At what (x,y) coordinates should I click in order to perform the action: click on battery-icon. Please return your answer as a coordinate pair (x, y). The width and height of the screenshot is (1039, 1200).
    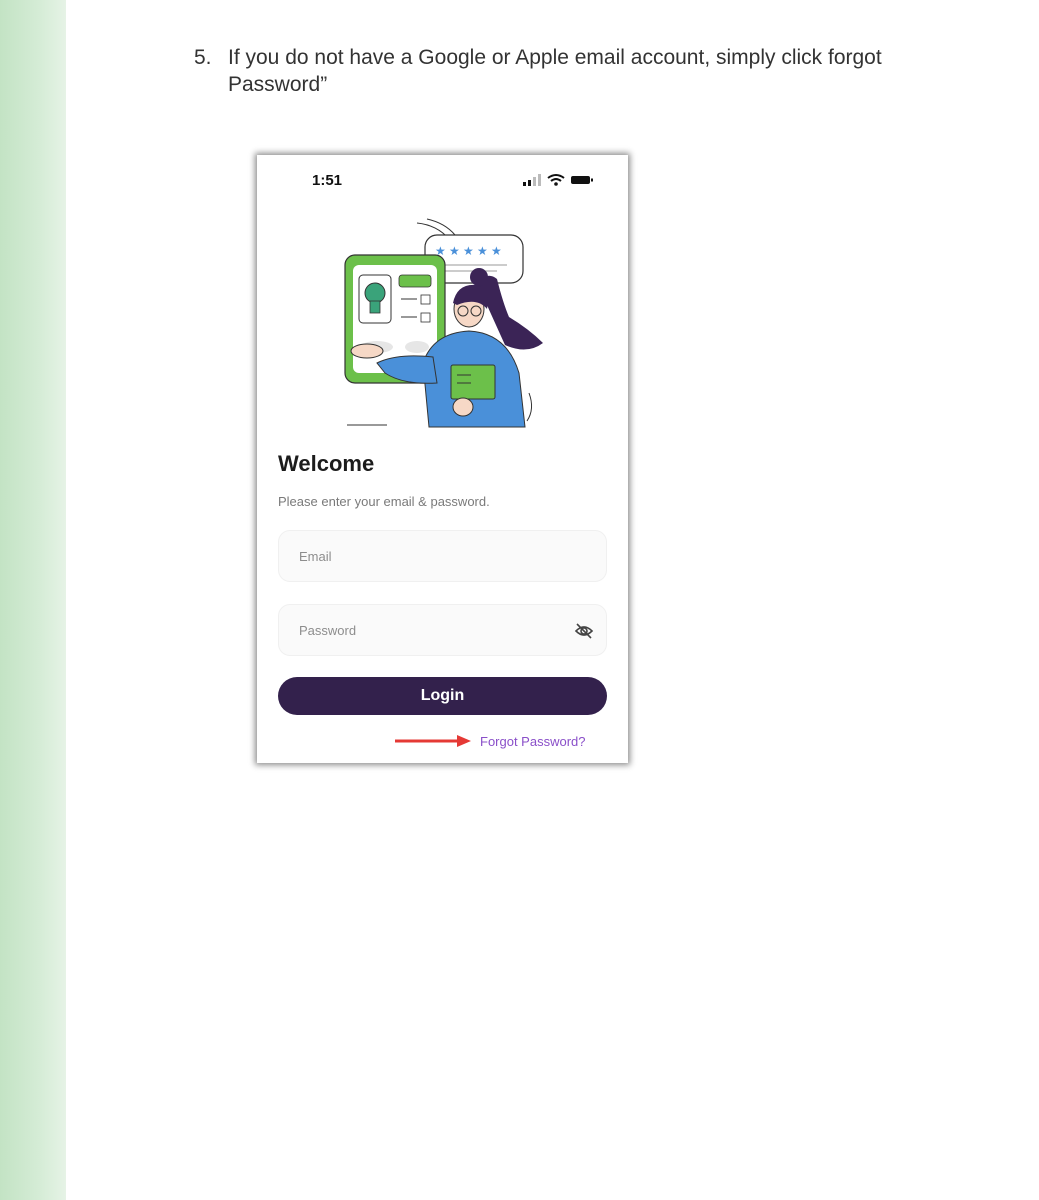
    Looking at the image, I should click on (582, 180).